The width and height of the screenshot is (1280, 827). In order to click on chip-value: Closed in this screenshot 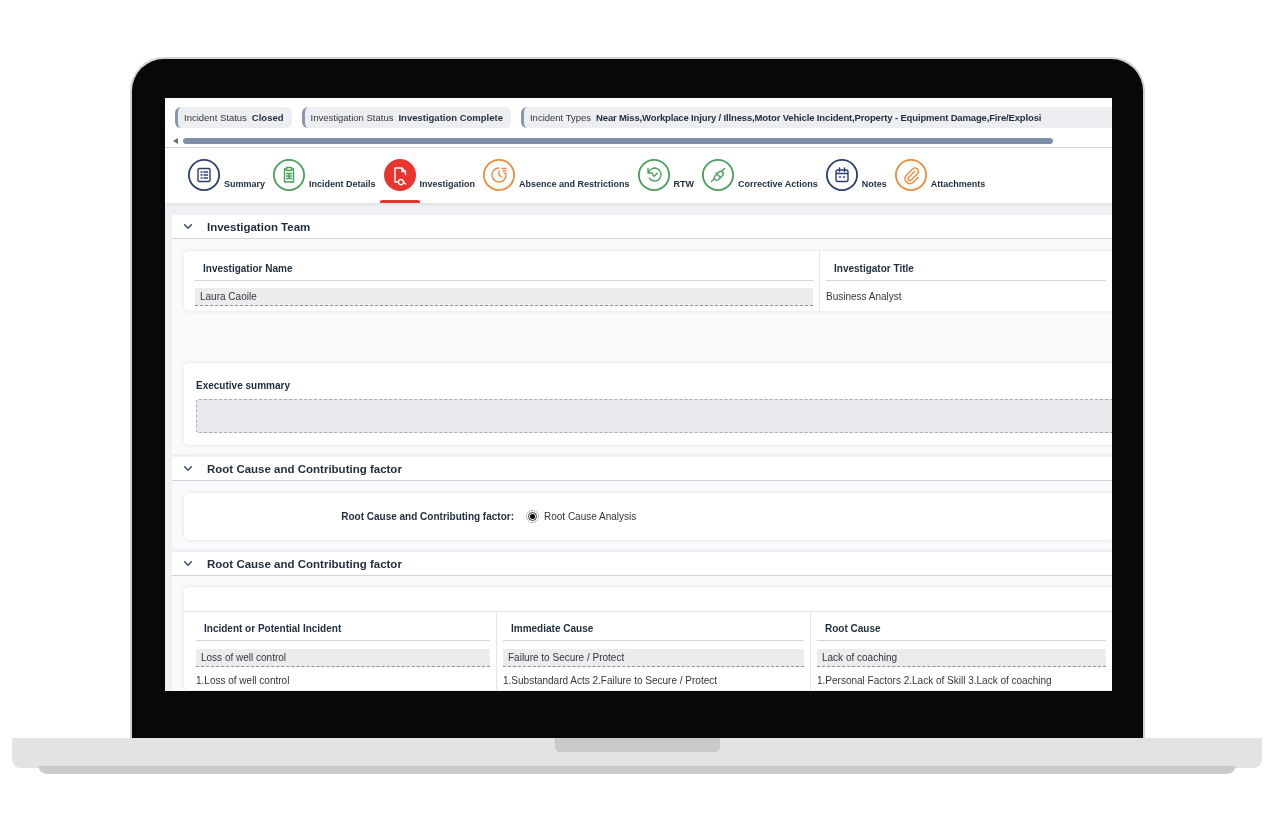, I will do `click(267, 117)`.